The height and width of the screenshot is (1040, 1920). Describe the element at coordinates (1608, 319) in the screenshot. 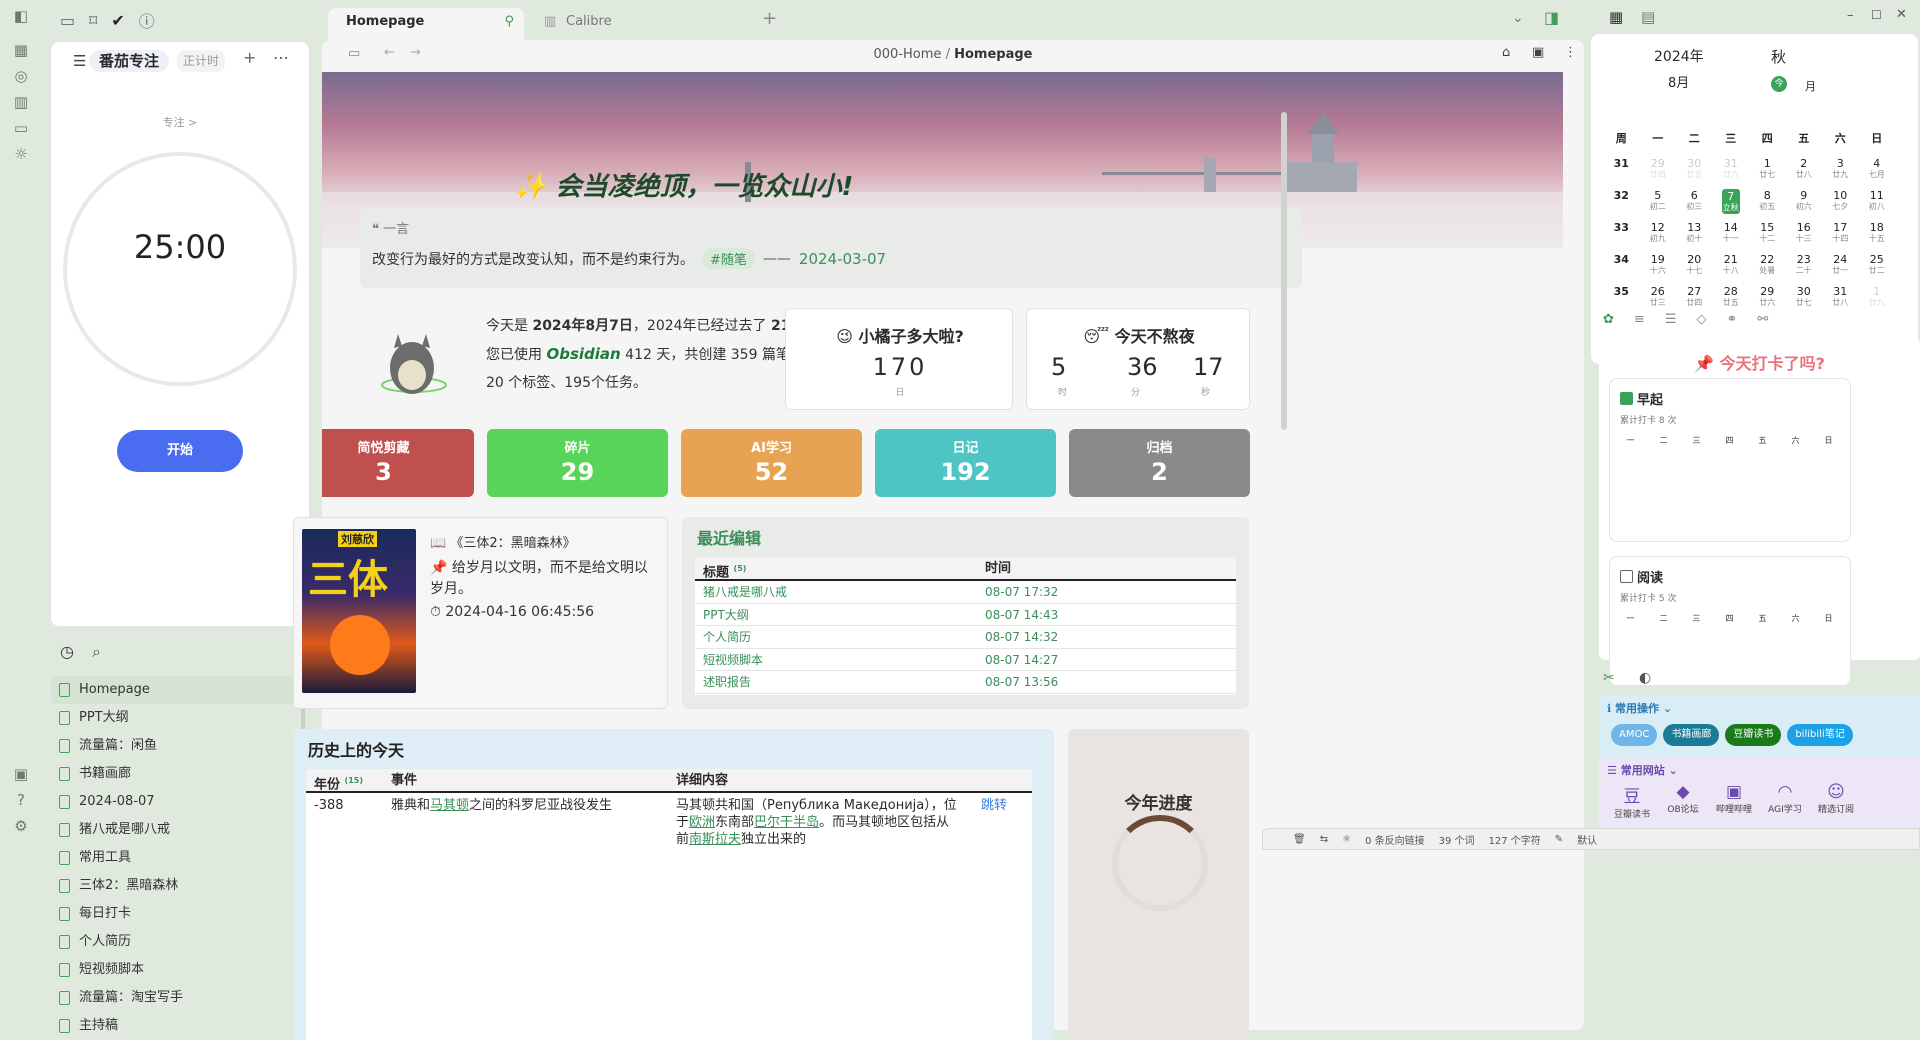

I see `paw-icon: ✿` at that location.